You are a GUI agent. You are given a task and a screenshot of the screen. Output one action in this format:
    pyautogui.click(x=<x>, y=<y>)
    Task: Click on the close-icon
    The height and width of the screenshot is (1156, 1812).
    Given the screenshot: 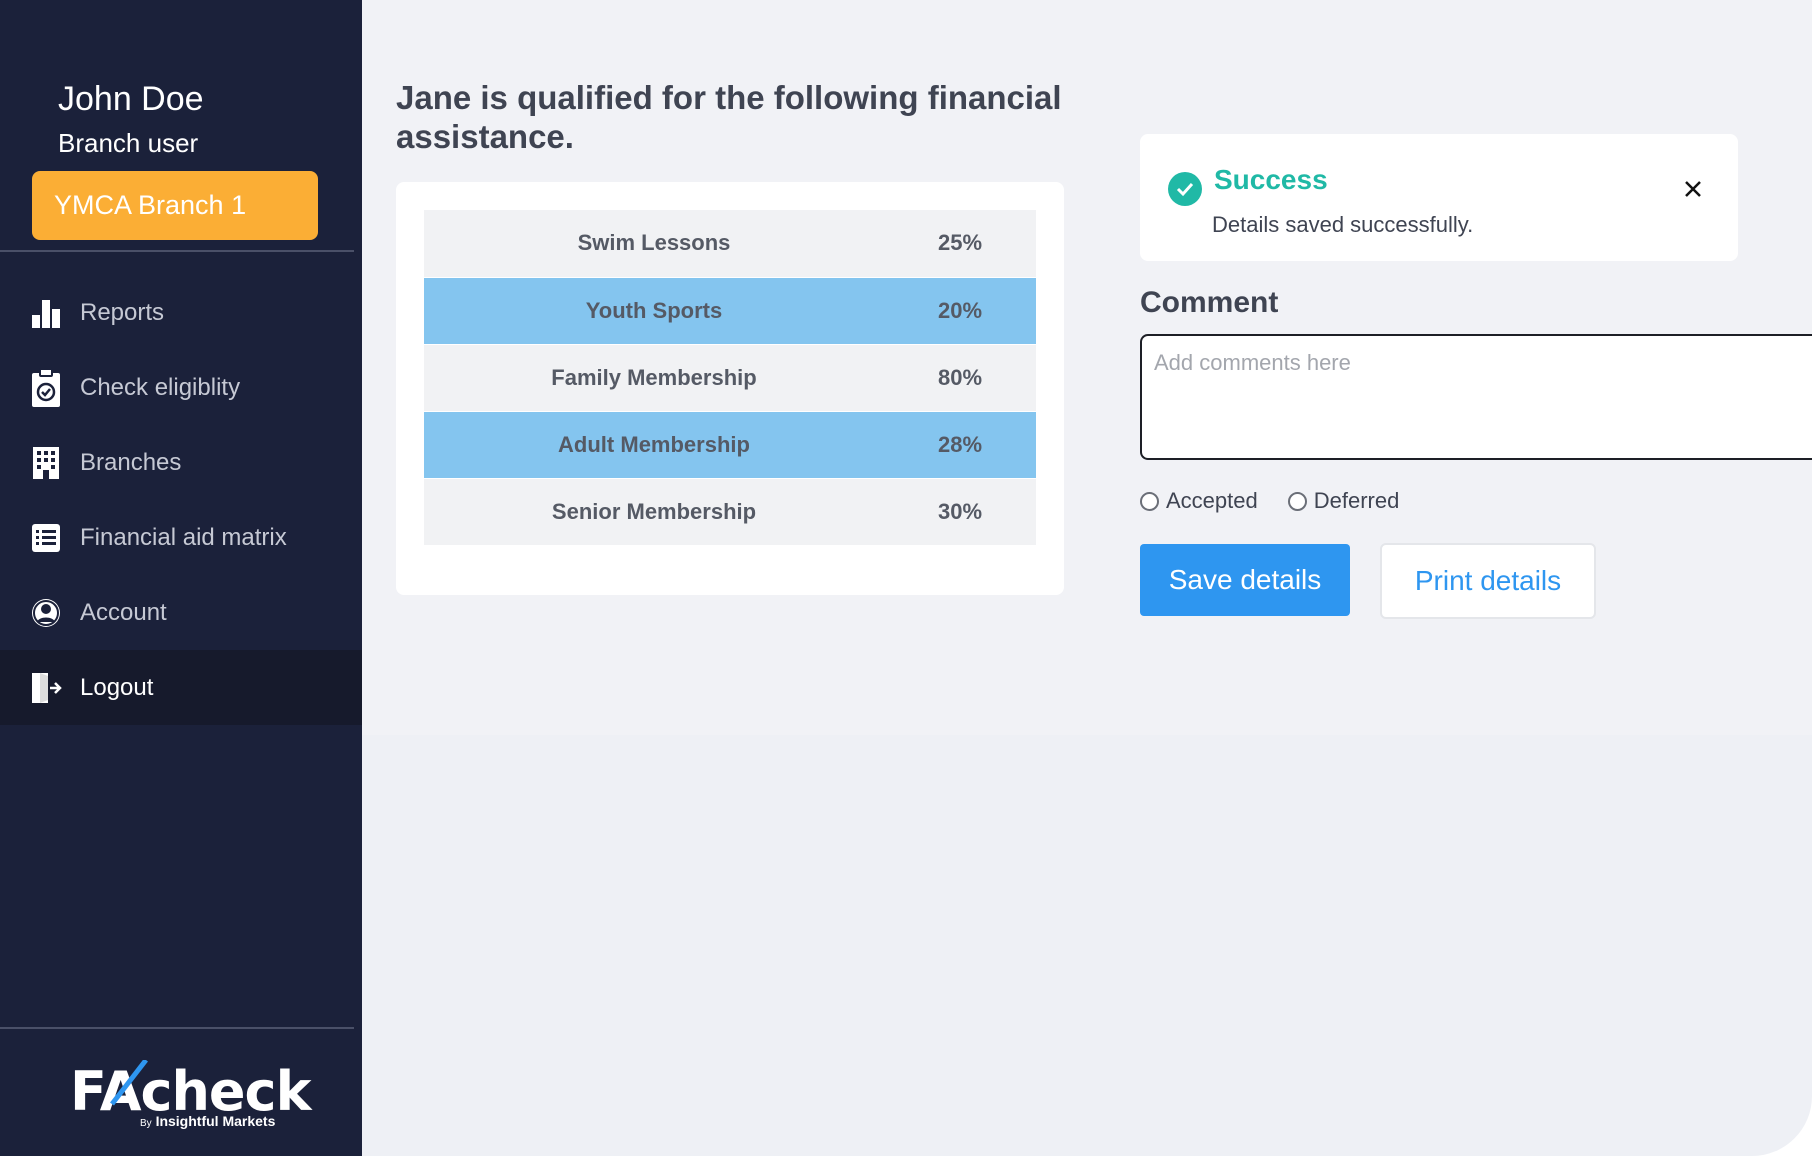 What is the action you would take?
    pyautogui.click(x=1693, y=189)
    